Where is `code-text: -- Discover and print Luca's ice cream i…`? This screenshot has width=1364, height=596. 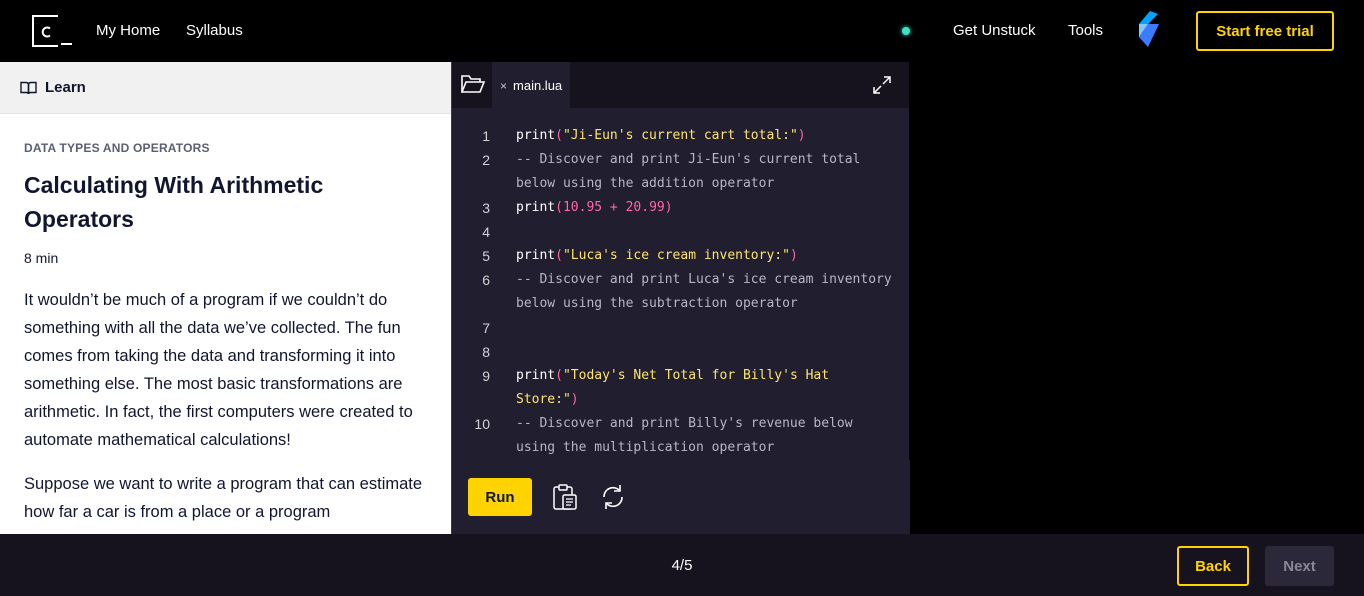
code-text: -- Discover and print Luca's ice cream i… is located at coordinates (704, 291).